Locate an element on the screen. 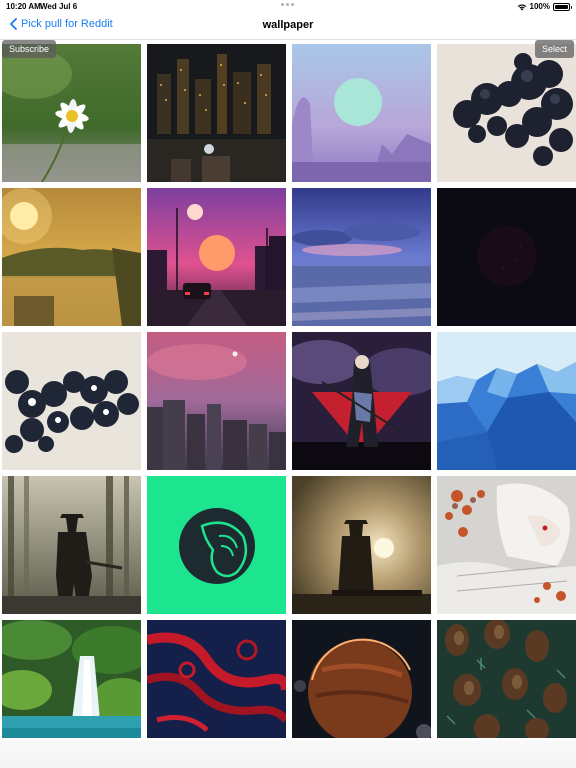 This screenshot has height=768, width=576. status-indicators: 100% is located at coordinates (544, 6).